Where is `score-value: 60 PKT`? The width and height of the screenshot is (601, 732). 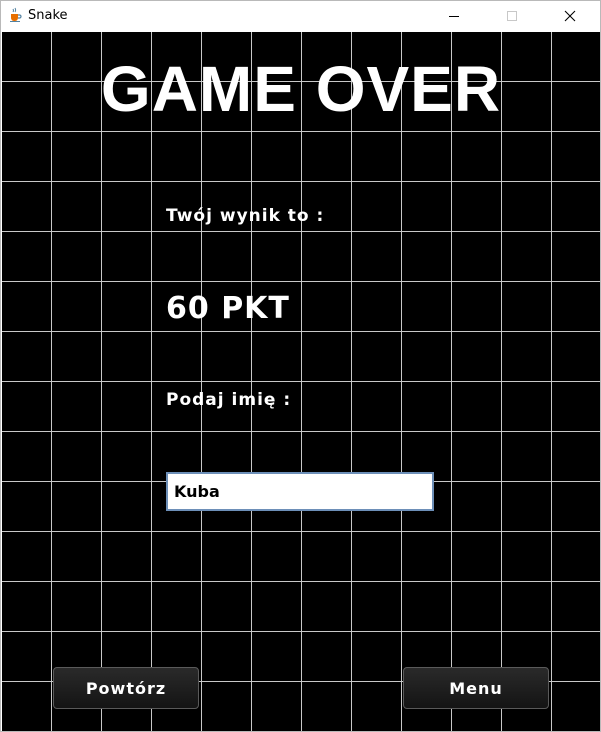
score-value: 60 PKT is located at coordinates (228, 308).